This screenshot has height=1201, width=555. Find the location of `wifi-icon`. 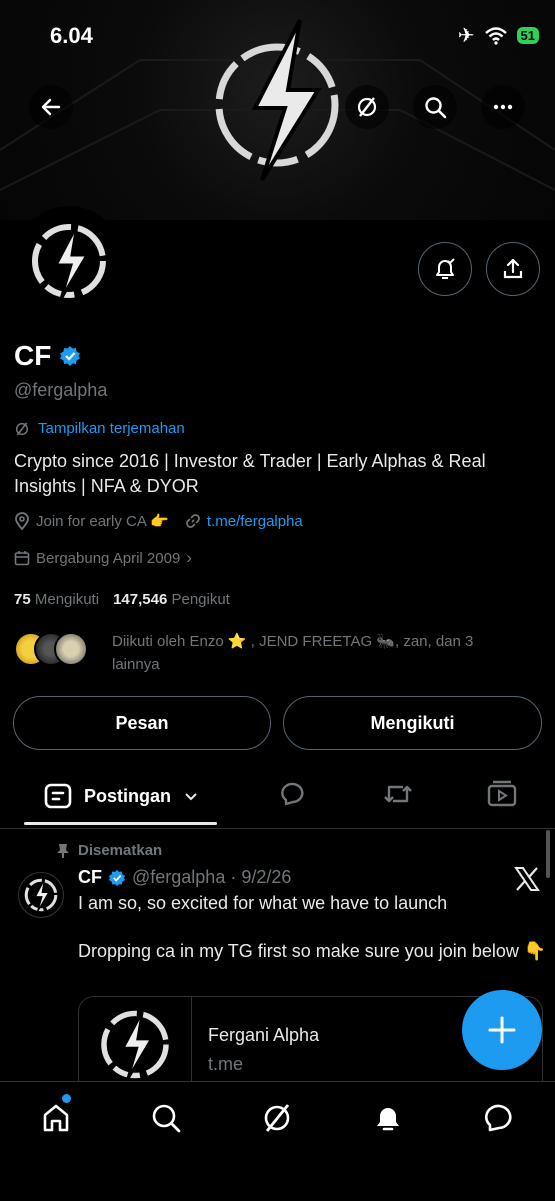

wifi-icon is located at coordinates (495, 35).